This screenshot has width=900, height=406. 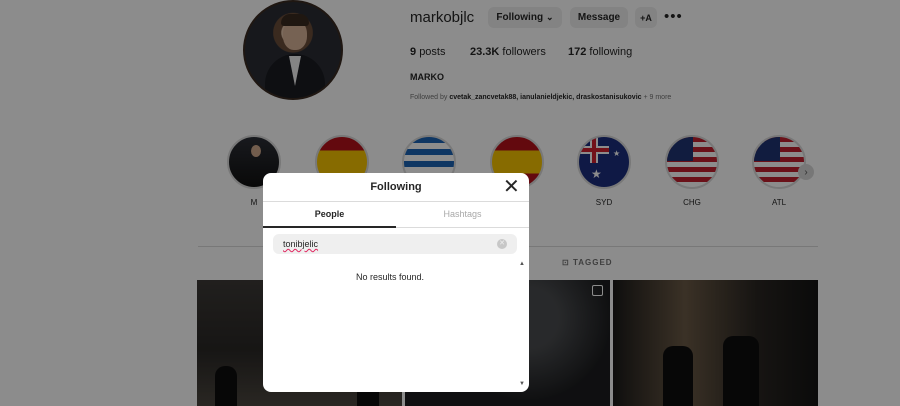 I want to click on search-input-value: tonibjelic, so click(x=301, y=244).